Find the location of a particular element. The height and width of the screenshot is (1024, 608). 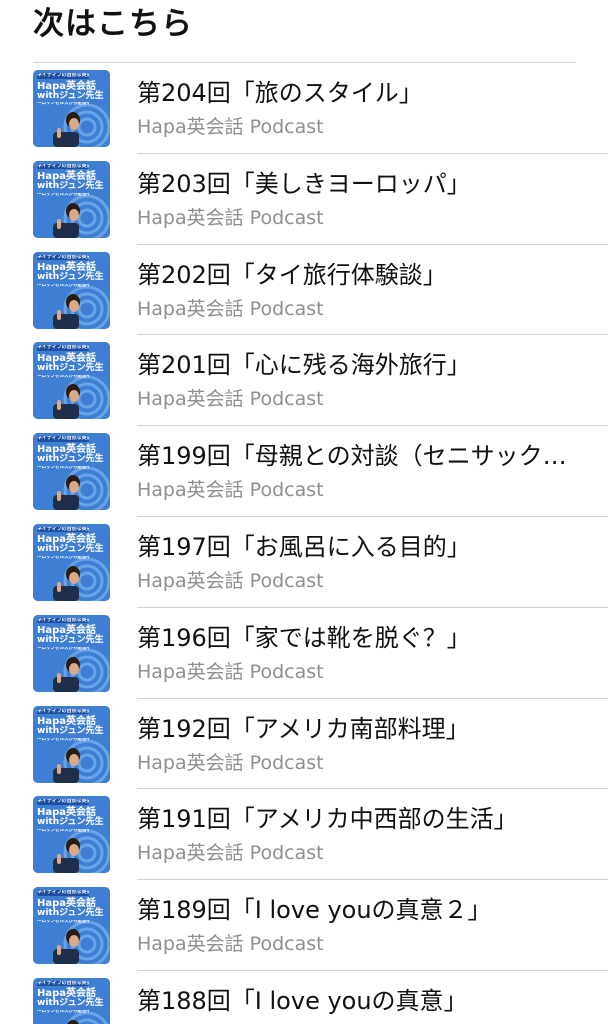

episode-title: 第204回「旅のスタイル」 is located at coordinates (280, 93).